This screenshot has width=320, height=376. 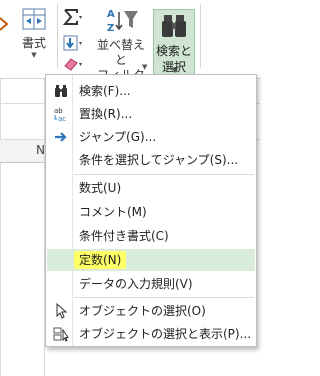 I want to click on menu-item-label: オブジェクトの選択(O), so click(x=142, y=311).